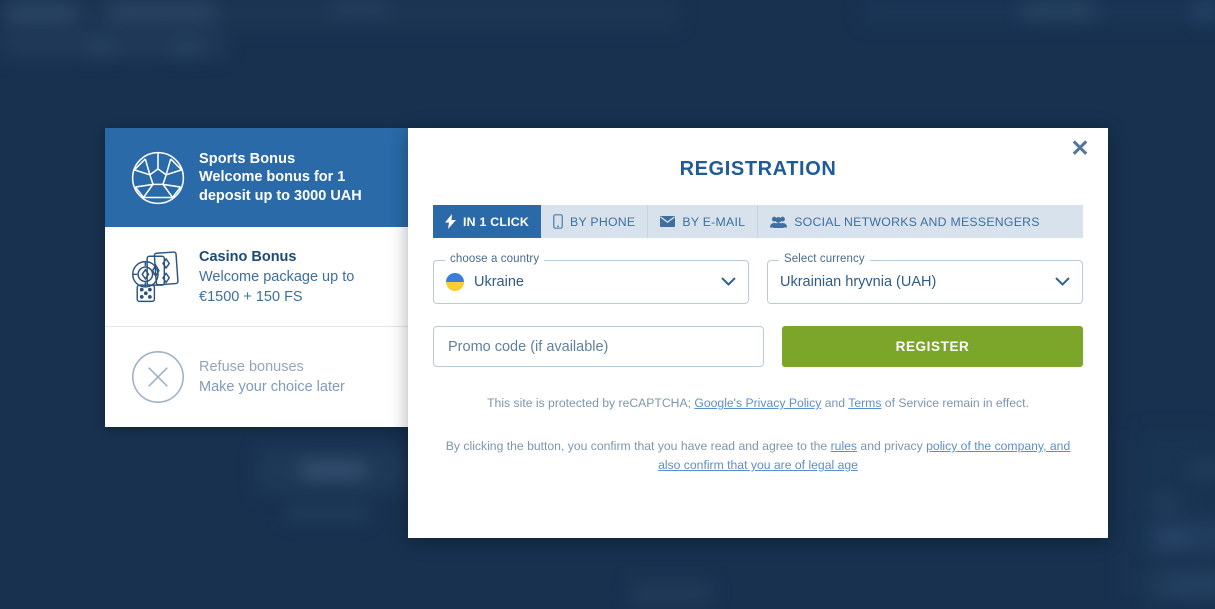 Image resolution: width=1215 pixels, height=609 pixels. What do you see at coordinates (158, 377) in the screenshot?
I see `circle-x-icon` at bounding box center [158, 377].